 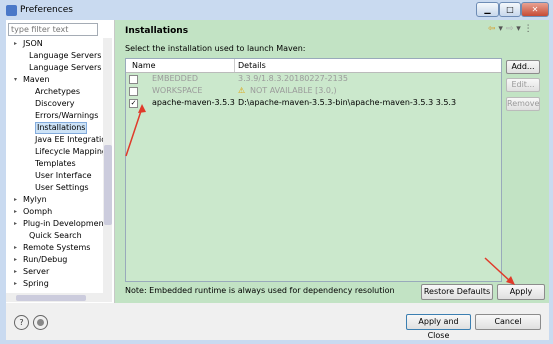 I want to click on tree-horizontal-scroll-thumb, so click(x=51, y=298).